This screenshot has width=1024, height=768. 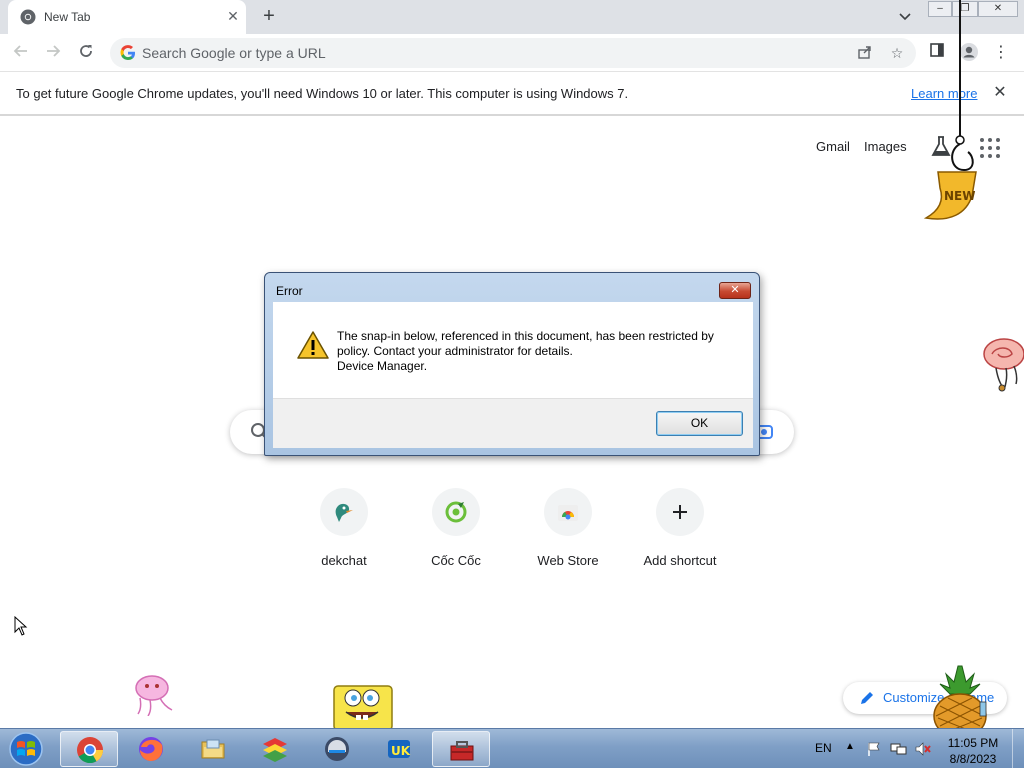 What do you see at coordinates (885, 146) in the screenshot?
I see `images-link: Images` at bounding box center [885, 146].